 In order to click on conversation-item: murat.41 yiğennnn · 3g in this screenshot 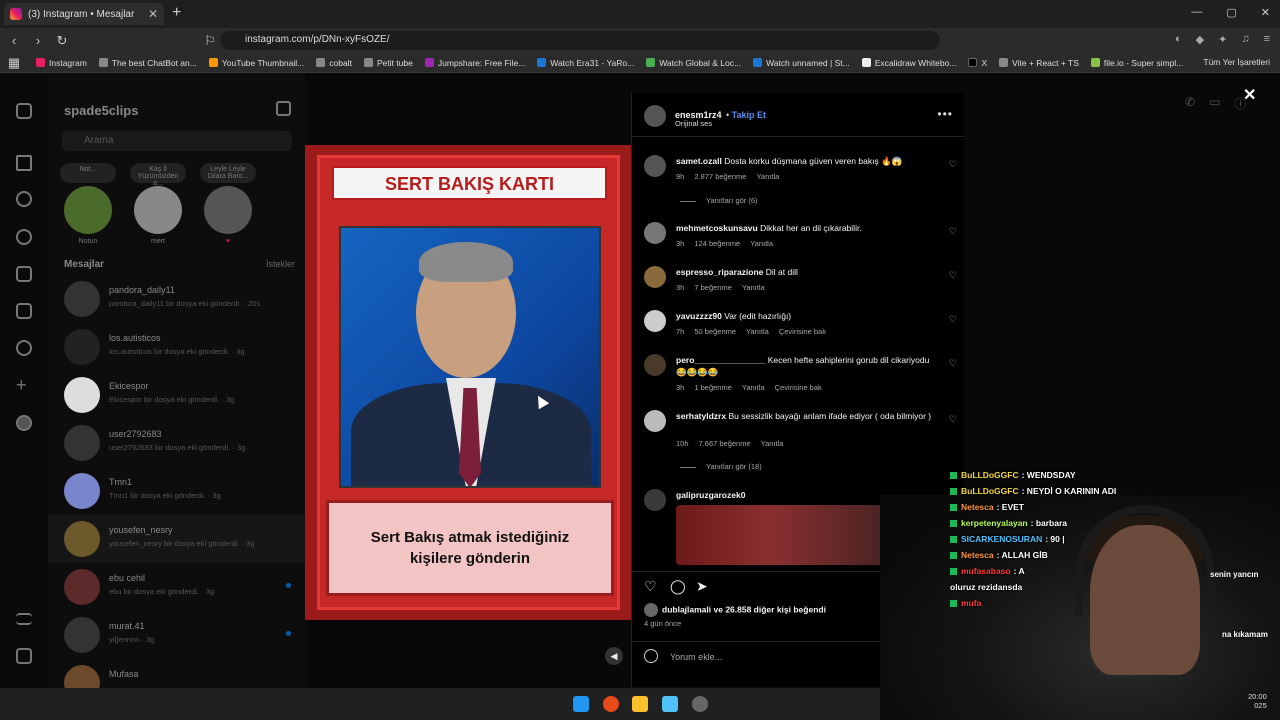, I will do `click(176, 635)`.